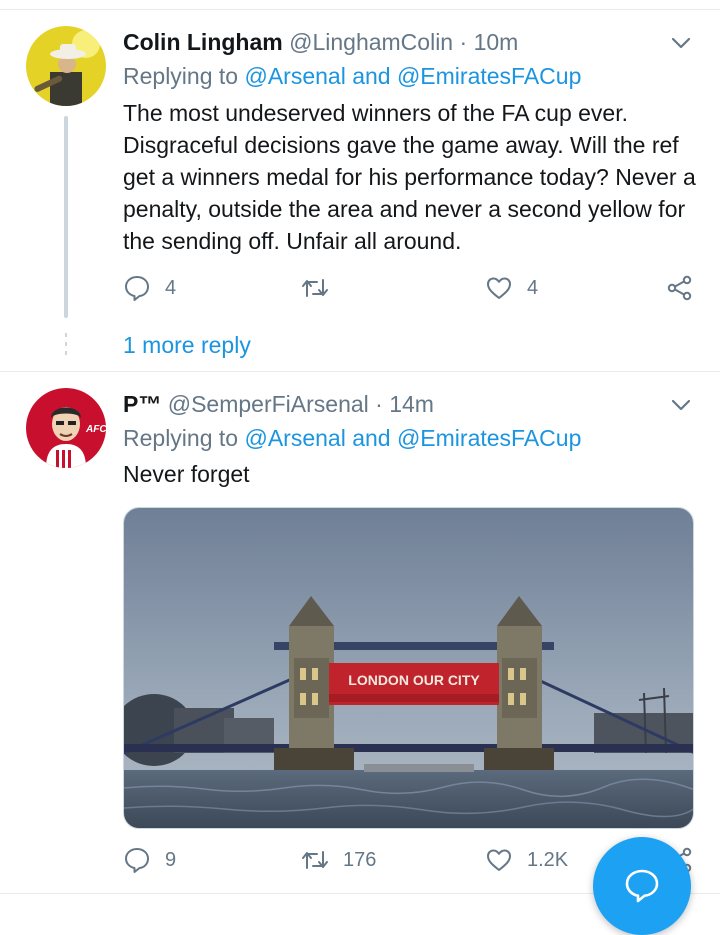 This screenshot has height=935, width=720. What do you see at coordinates (149, 860) in the screenshot?
I see `reply-button: 9` at bounding box center [149, 860].